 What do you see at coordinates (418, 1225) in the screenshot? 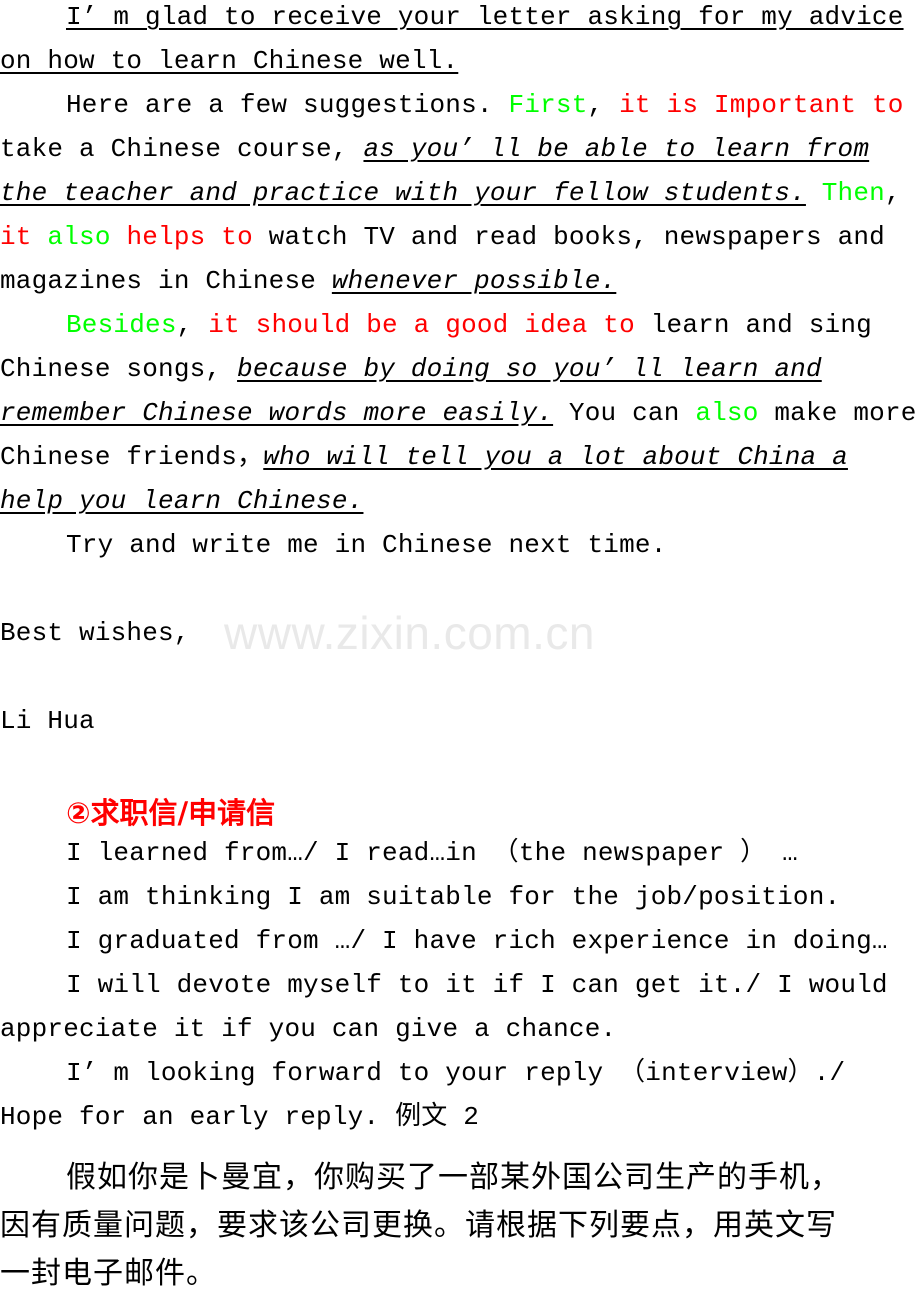
I see `prompt-cn-line-2-text: 因有质量问题，要求该公司更换。请根据下列要点，用英文写` at bounding box center [418, 1225].